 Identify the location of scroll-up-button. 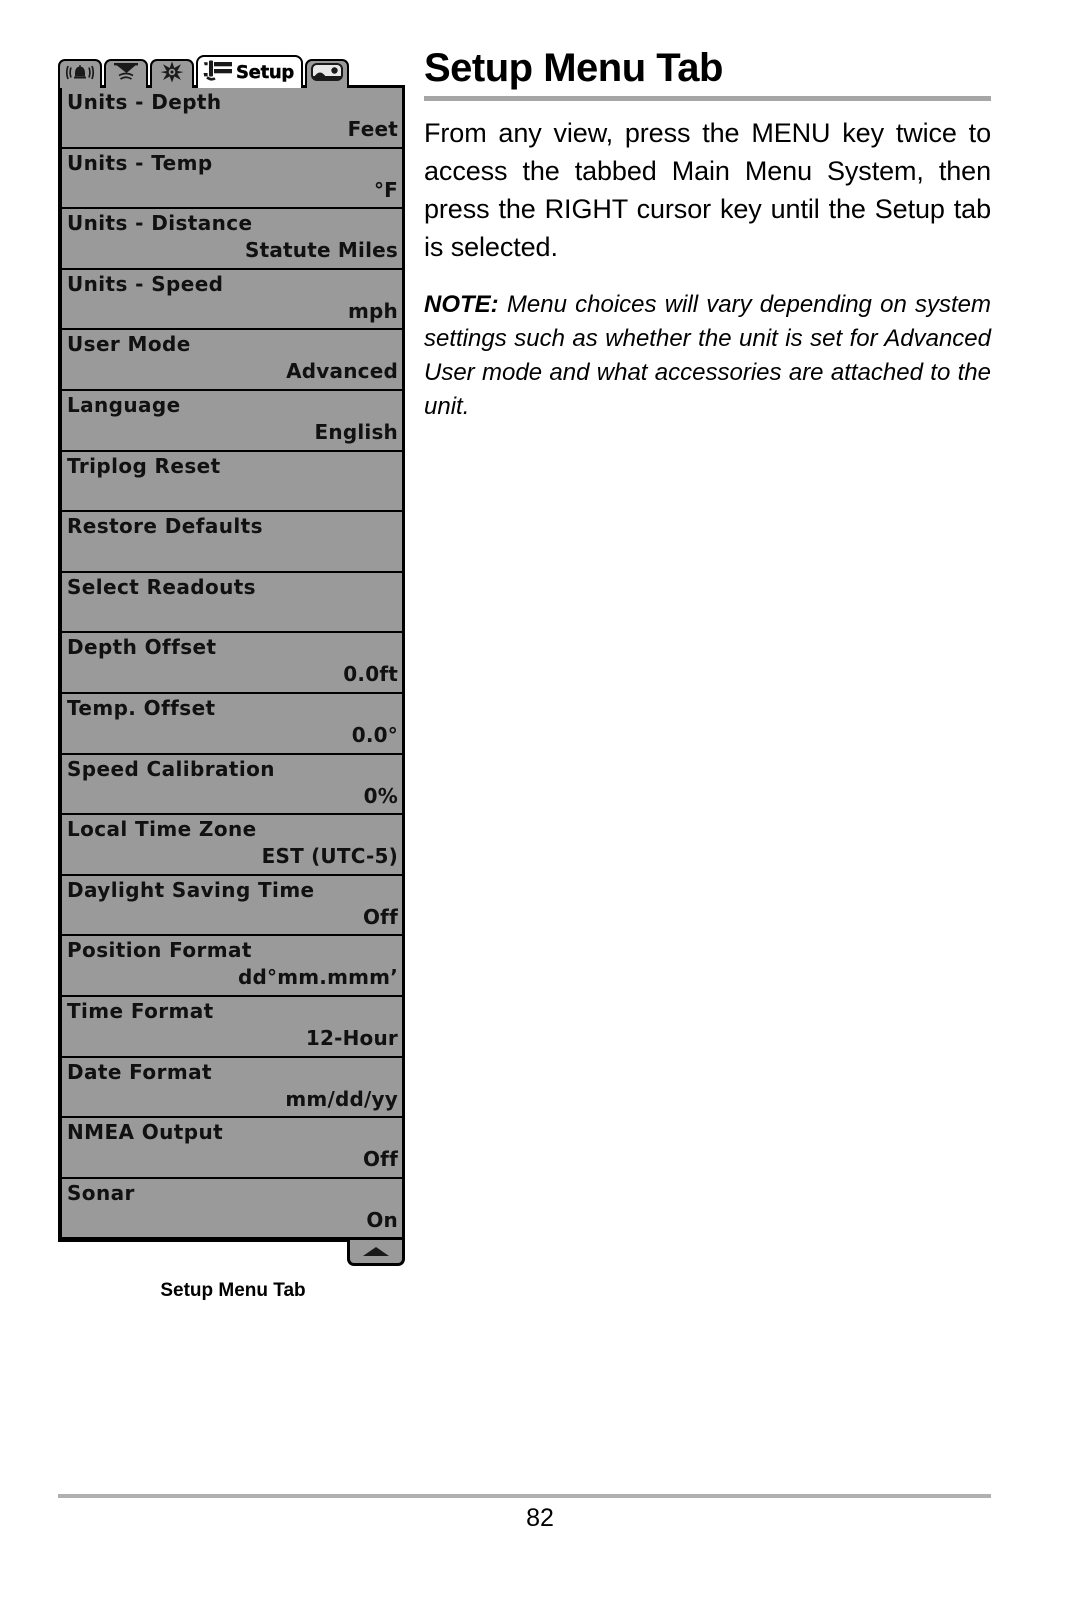
(376, 1253).